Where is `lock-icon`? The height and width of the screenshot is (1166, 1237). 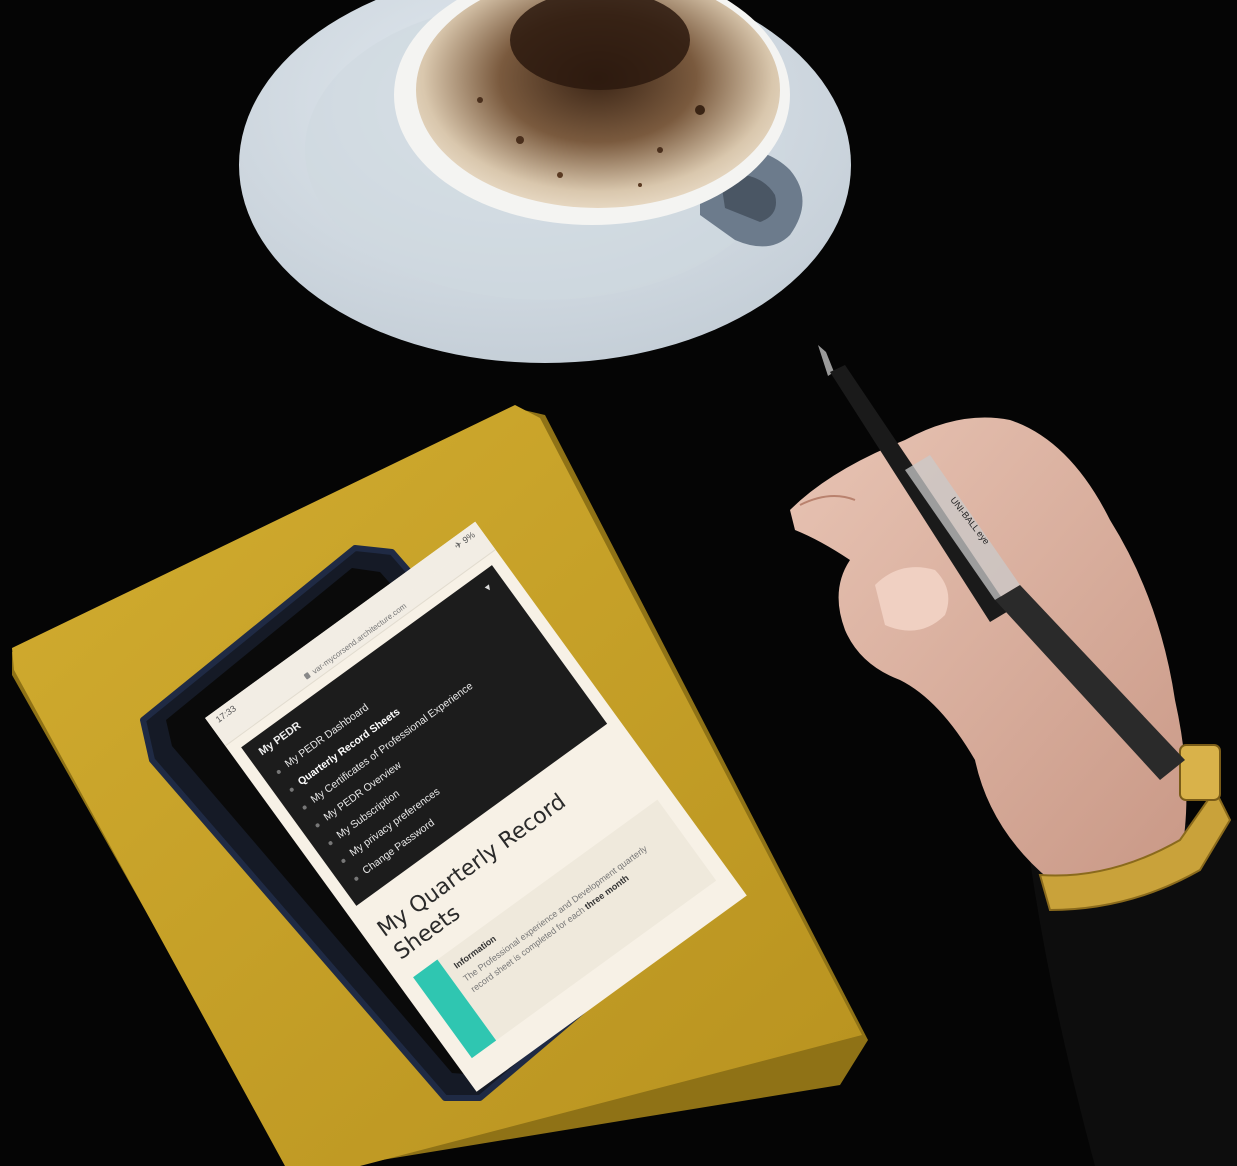 lock-icon is located at coordinates (307, 675).